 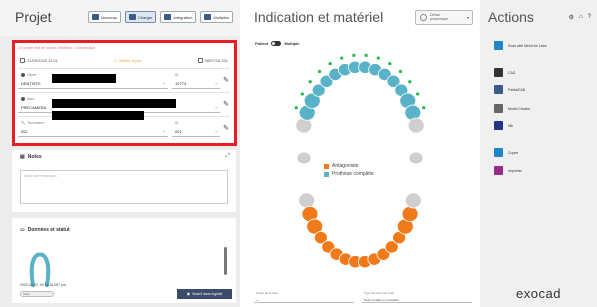 What do you see at coordinates (35, 123) in the screenshot?
I see `technician-label-text: Technicien` at bounding box center [35, 123].